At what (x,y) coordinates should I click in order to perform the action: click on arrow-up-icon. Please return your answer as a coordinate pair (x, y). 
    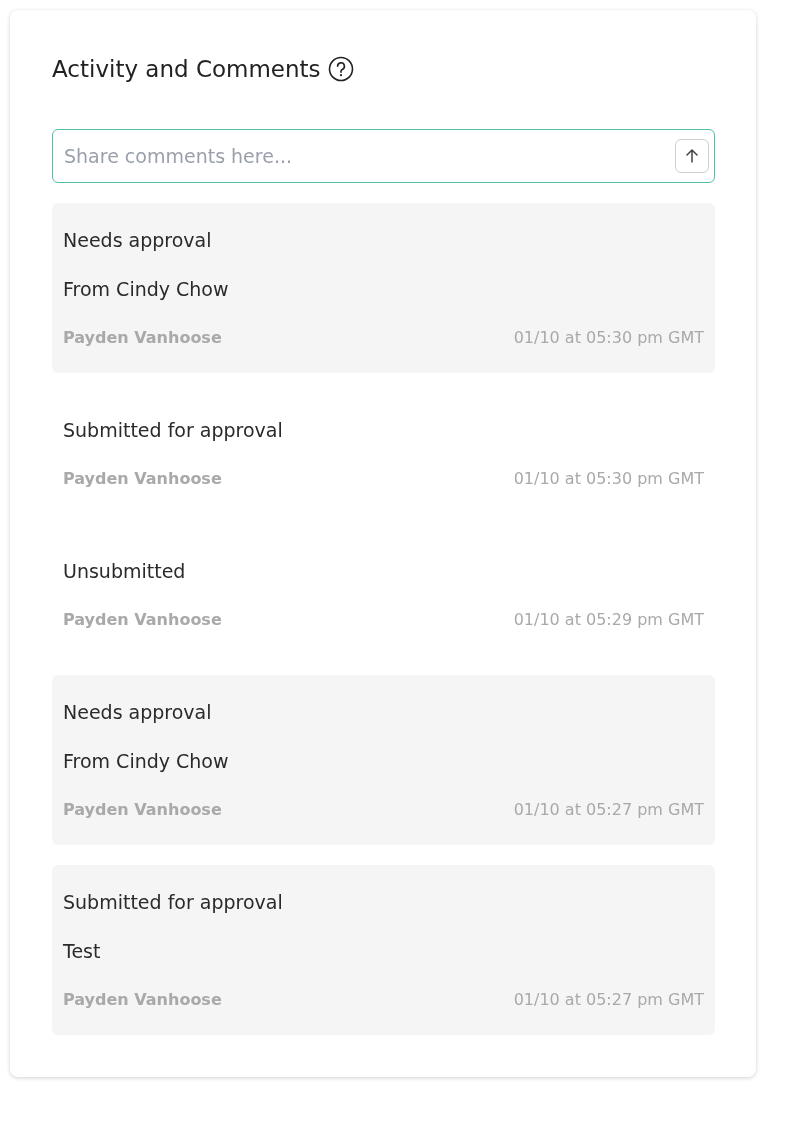
    Looking at the image, I should click on (692, 156).